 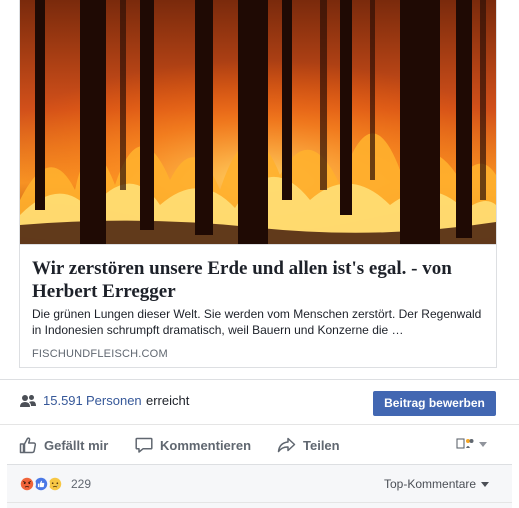 What do you see at coordinates (114, 400) in the screenshot?
I see `reach-unit: Personen` at bounding box center [114, 400].